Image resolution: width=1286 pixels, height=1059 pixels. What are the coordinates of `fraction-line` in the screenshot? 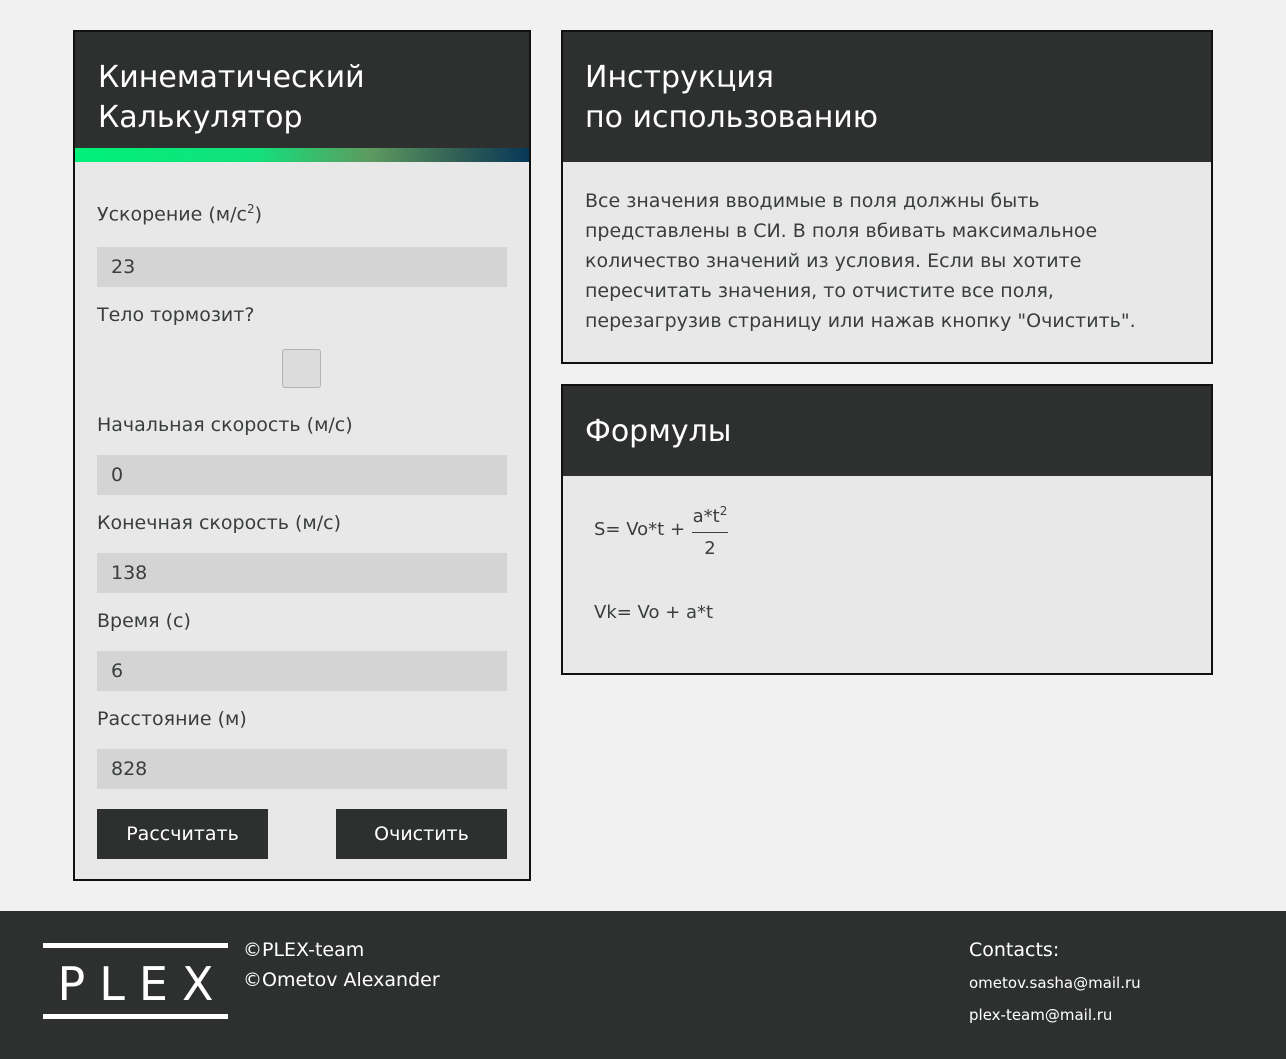 It's located at (710, 532).